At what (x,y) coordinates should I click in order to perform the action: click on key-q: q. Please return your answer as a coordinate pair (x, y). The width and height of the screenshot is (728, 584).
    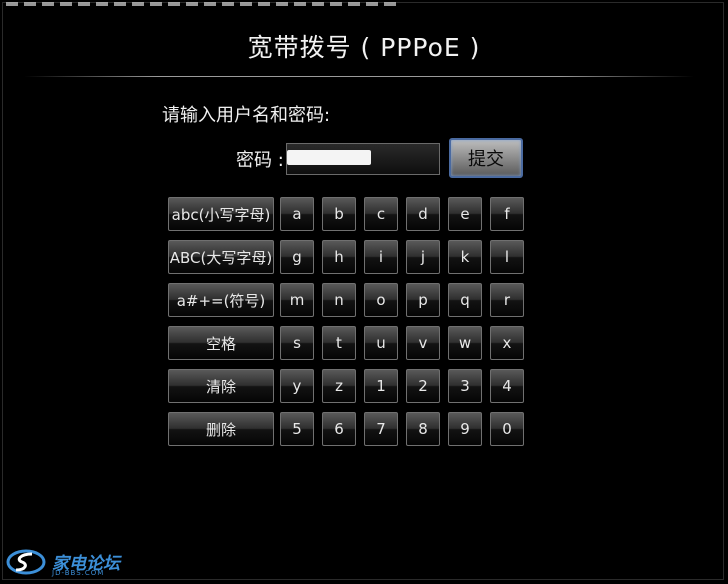
    Looking at the image, I should click on (465, 300).